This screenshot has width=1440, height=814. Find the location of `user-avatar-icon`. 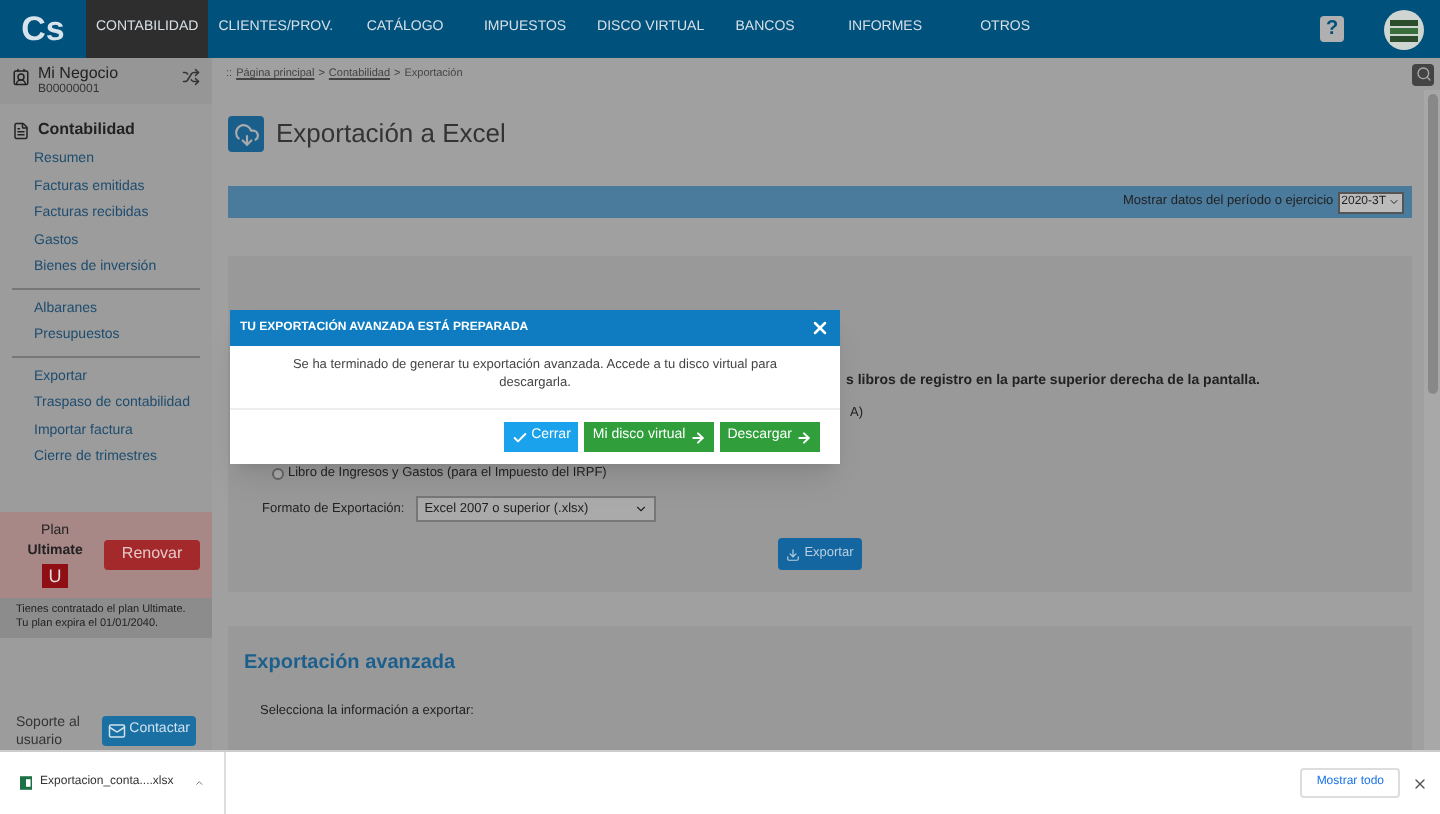

user-avatar-icon is located at coordinates (1404, 29).